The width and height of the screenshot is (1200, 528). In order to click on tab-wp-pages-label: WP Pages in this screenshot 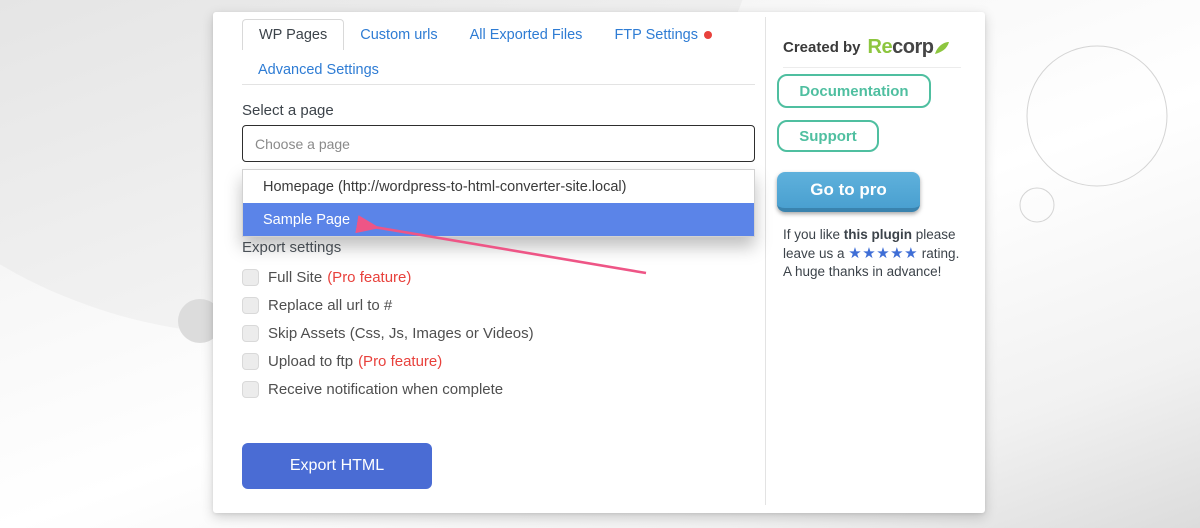, I will do `click(293, 35)`.